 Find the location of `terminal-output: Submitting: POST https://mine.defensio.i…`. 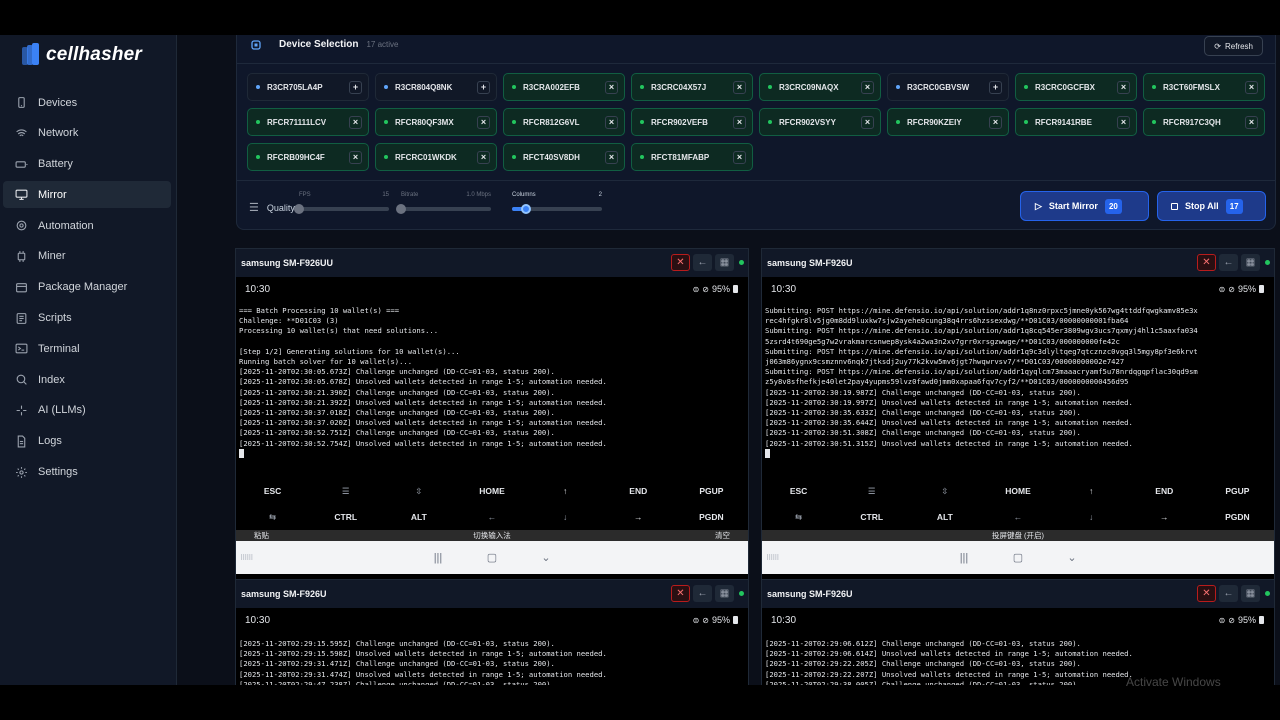

terminal-output: Submitting: POST https://mine.defensio.i… is located at coordinates (1018, 392).